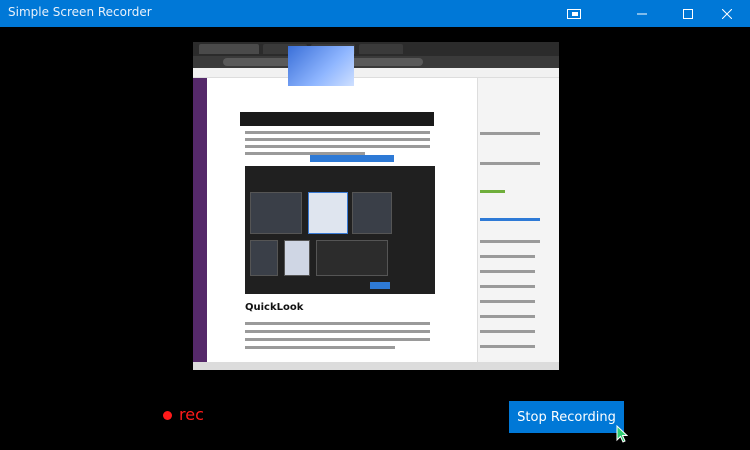 This screenshot has width=750, height=450. Describe the element at coordinates (518, 224) in the screenshot. I see `preview-right-panel` at that location.